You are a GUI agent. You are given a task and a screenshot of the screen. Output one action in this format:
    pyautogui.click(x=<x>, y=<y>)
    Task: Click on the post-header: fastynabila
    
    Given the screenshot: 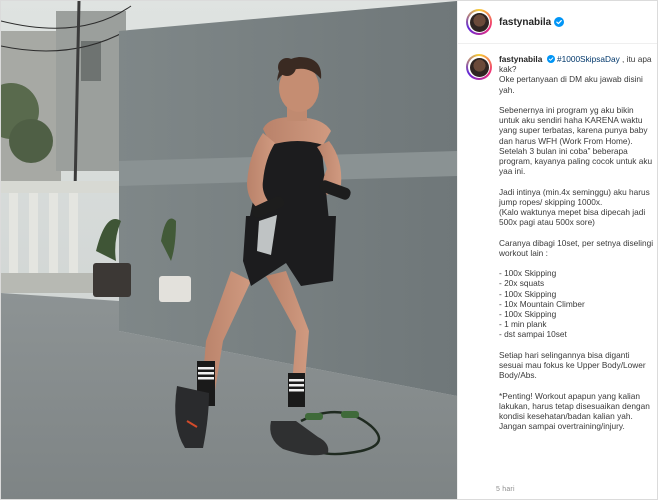 What is the action you would take?
    pyautogui.click(x=557, y=22)
    